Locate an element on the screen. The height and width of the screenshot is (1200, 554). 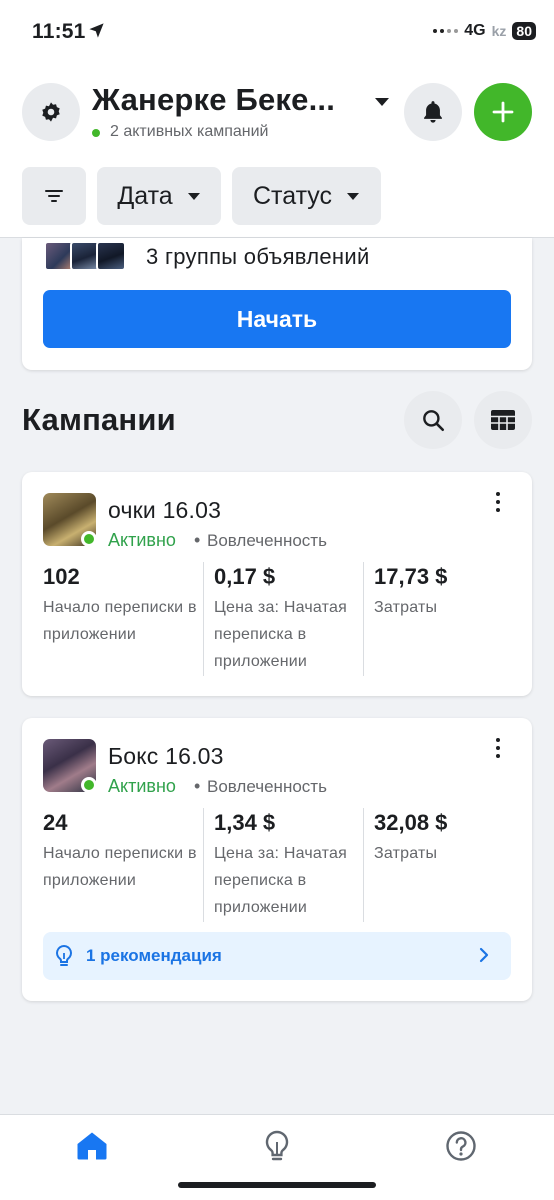
status-time: 11:51 is located at coordinates (59, 31).